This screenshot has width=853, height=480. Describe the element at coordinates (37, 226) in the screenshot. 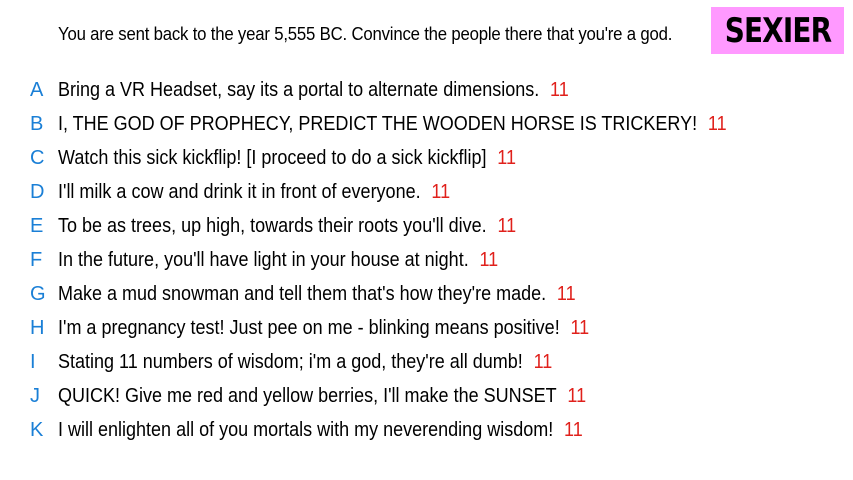

I see `answer-letter: E` at that location.